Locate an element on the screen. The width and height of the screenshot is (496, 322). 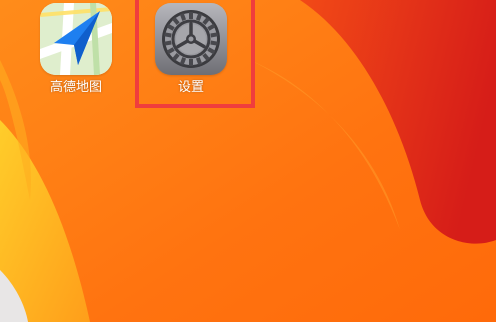
maps-app-icon is located at coordinates (76, 39).